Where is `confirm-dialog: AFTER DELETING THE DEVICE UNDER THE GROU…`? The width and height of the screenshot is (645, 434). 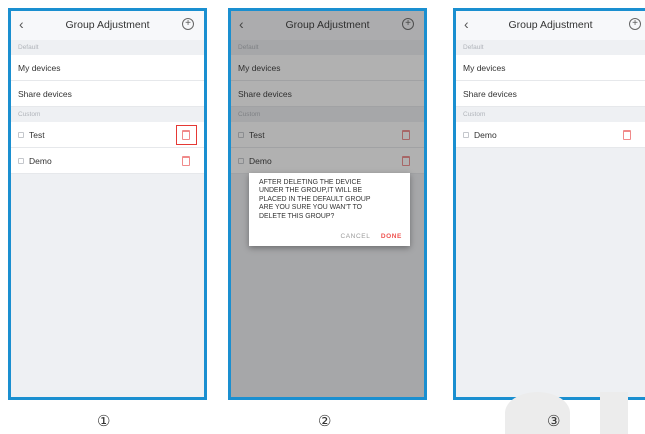
confirm-dialog: AFTER DELETING THE DEVICE UNDER THE GROU… is located at coordinates (329, 209).